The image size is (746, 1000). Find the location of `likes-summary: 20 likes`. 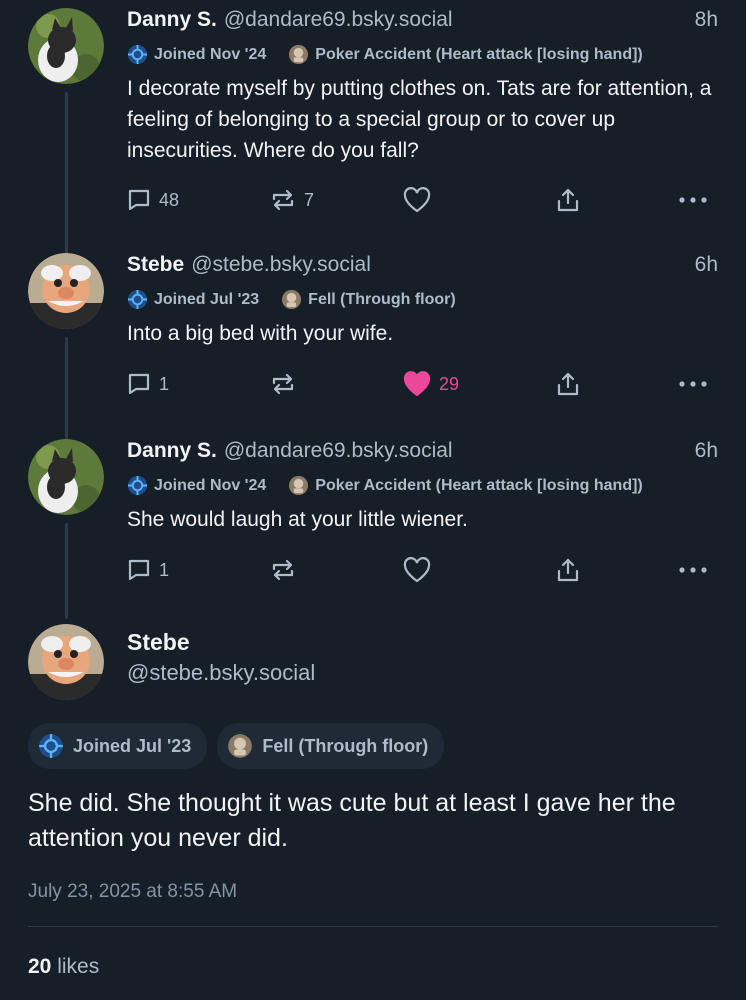

likes-summary: 20 likes is located at coordinates (63, 967).